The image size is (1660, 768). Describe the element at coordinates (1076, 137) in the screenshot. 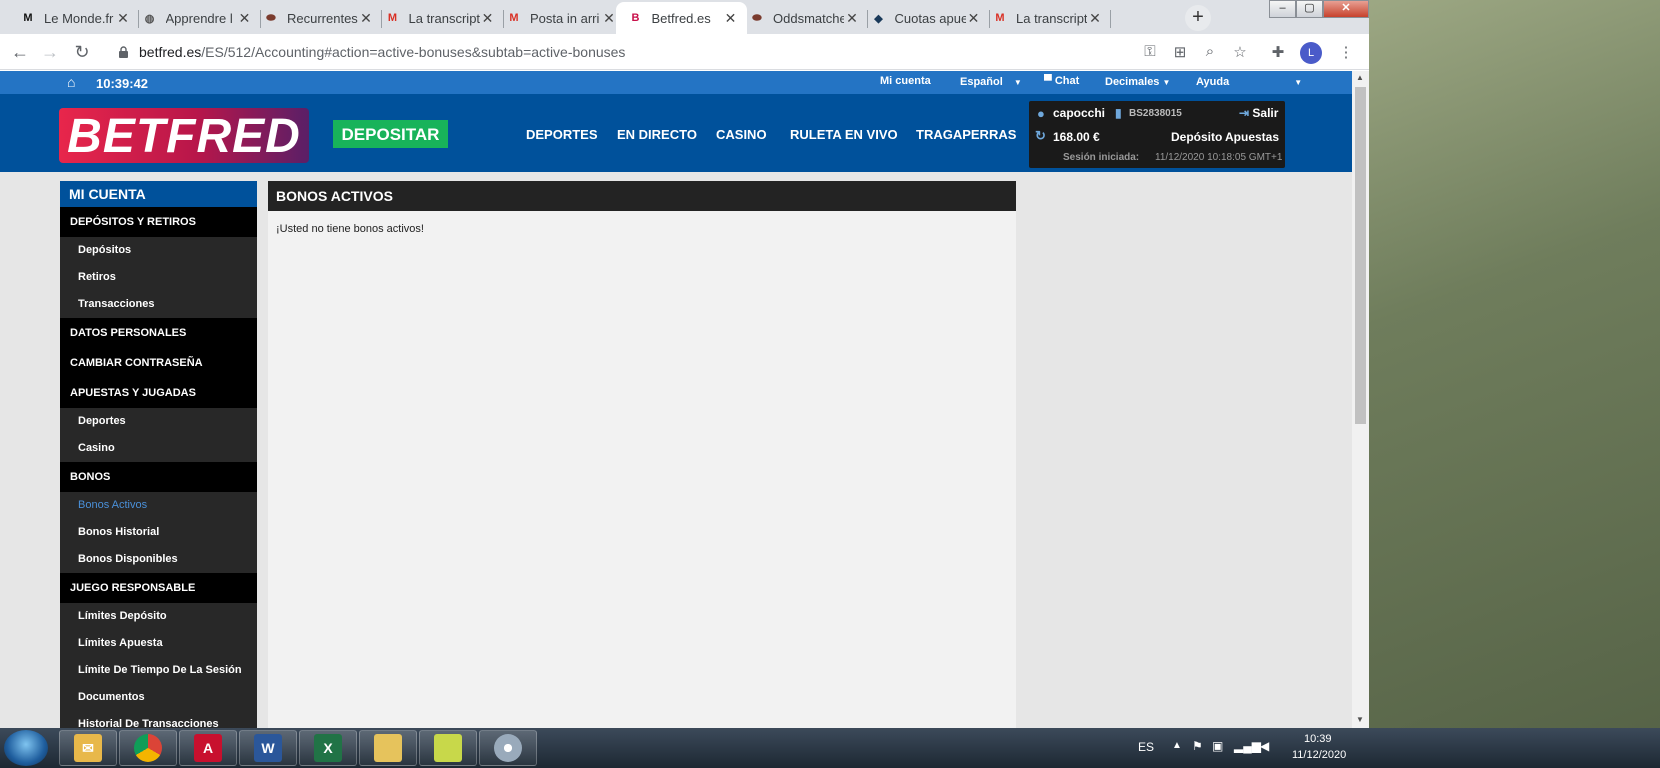

I see `balance: 168.00 €` at that location.